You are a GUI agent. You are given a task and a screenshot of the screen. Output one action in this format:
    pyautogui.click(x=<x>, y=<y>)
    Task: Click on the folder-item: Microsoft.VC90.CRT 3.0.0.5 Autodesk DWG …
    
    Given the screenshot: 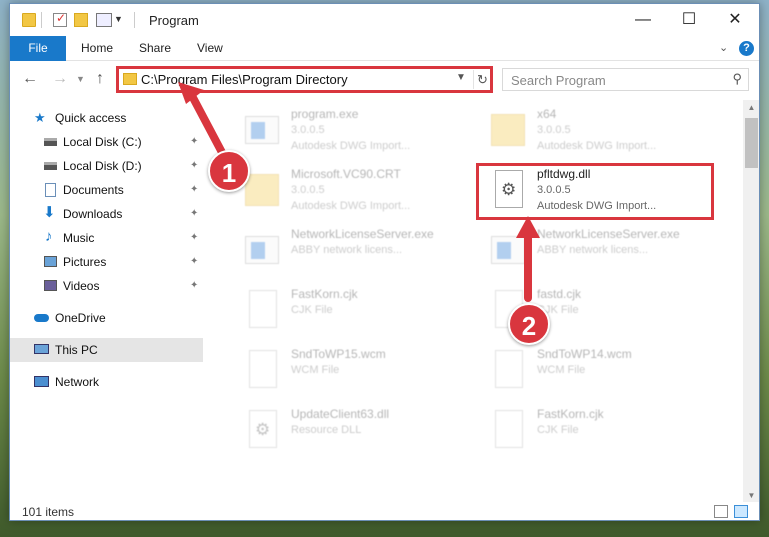 What is the action you would take?
    pyautogui.click(x=361, y=193)
    